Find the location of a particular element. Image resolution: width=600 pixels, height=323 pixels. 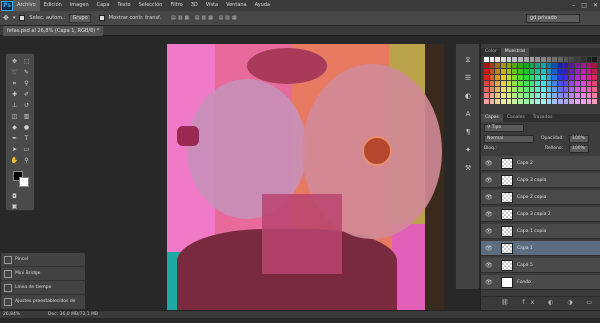

workspace-dropdown: gd privado is located at coordinates (553, 18).